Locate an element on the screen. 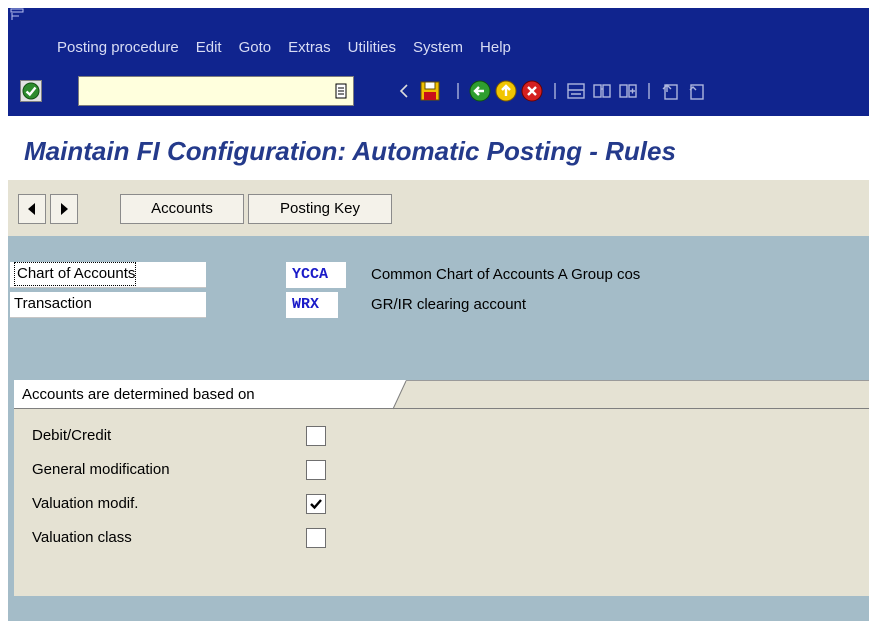 The width and height of the screenshot is (869, 621). accounts-button: Accounts is located at coordinates (182, 209).